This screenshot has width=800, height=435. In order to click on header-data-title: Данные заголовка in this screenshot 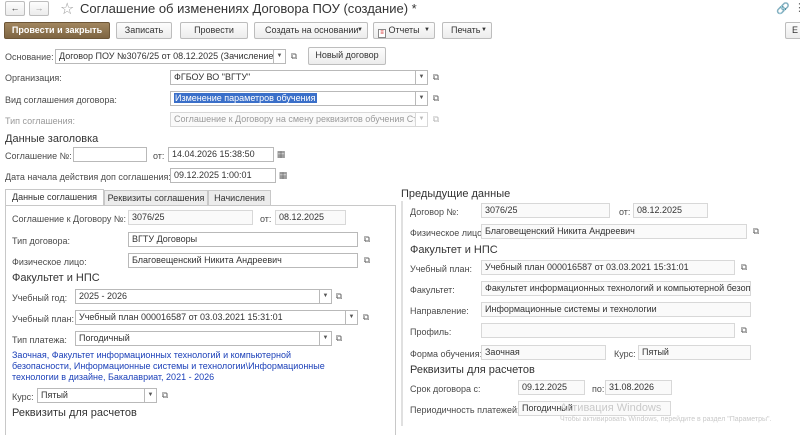, I will do `click(52, 139)`.